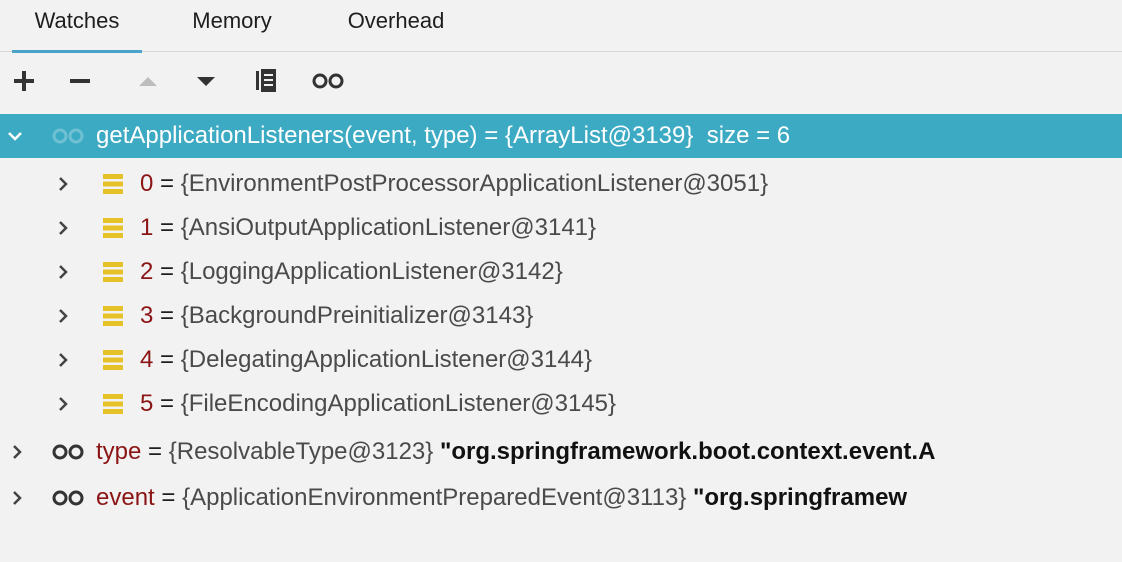  I want to click on chevron-down-icon, so click(15, 136).